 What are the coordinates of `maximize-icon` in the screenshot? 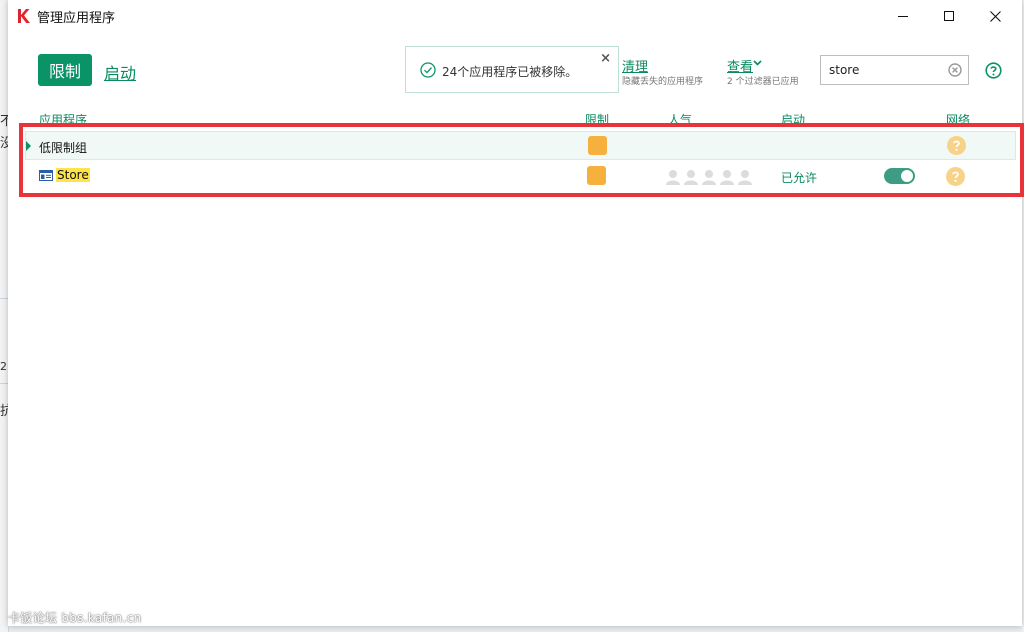 It's located at (949, 16).